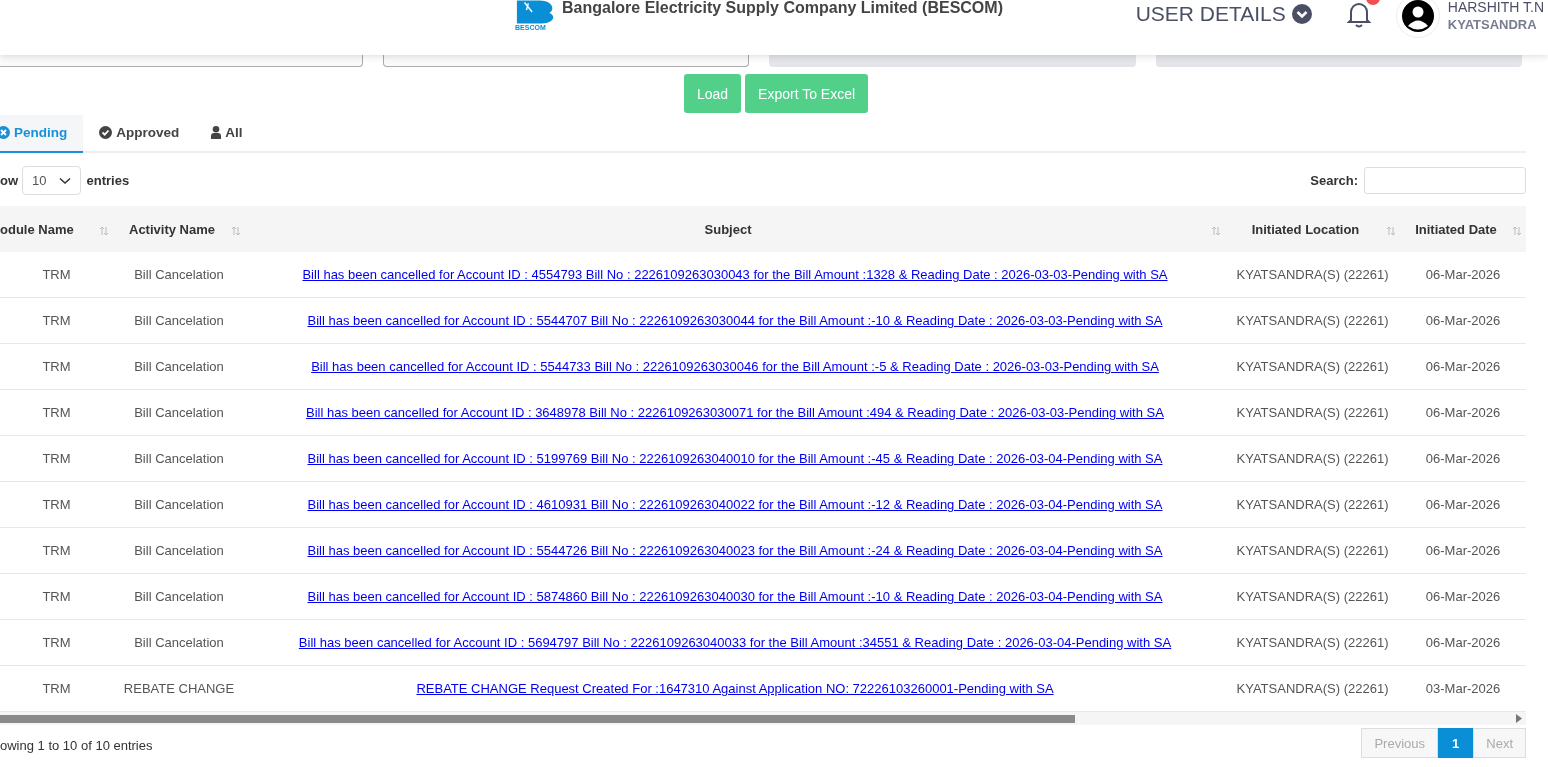  Describe the element at coordinates (1334, 180) in the screenshot. I see `search-label: Search:` at that location.